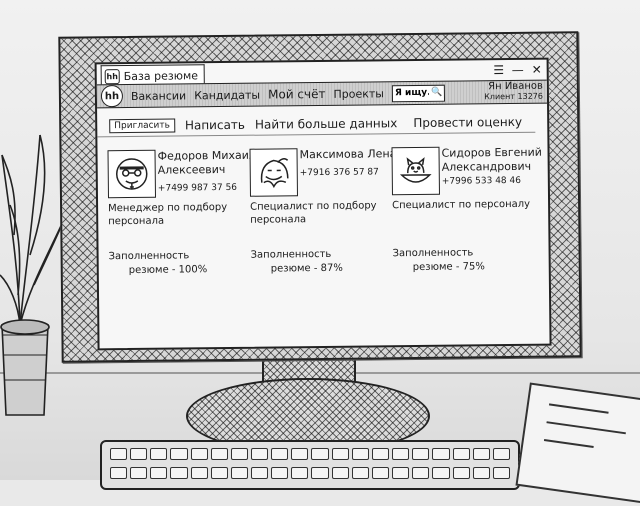 This screenshot has width=640, height=506. I want to click on resume-completeness: Заполненность резюме - 100%, so click(158, 263).